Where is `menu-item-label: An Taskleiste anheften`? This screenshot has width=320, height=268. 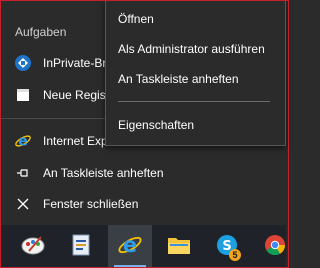
menu-item-label: An Taskleiste anheften is located at coordinates (178, 79).